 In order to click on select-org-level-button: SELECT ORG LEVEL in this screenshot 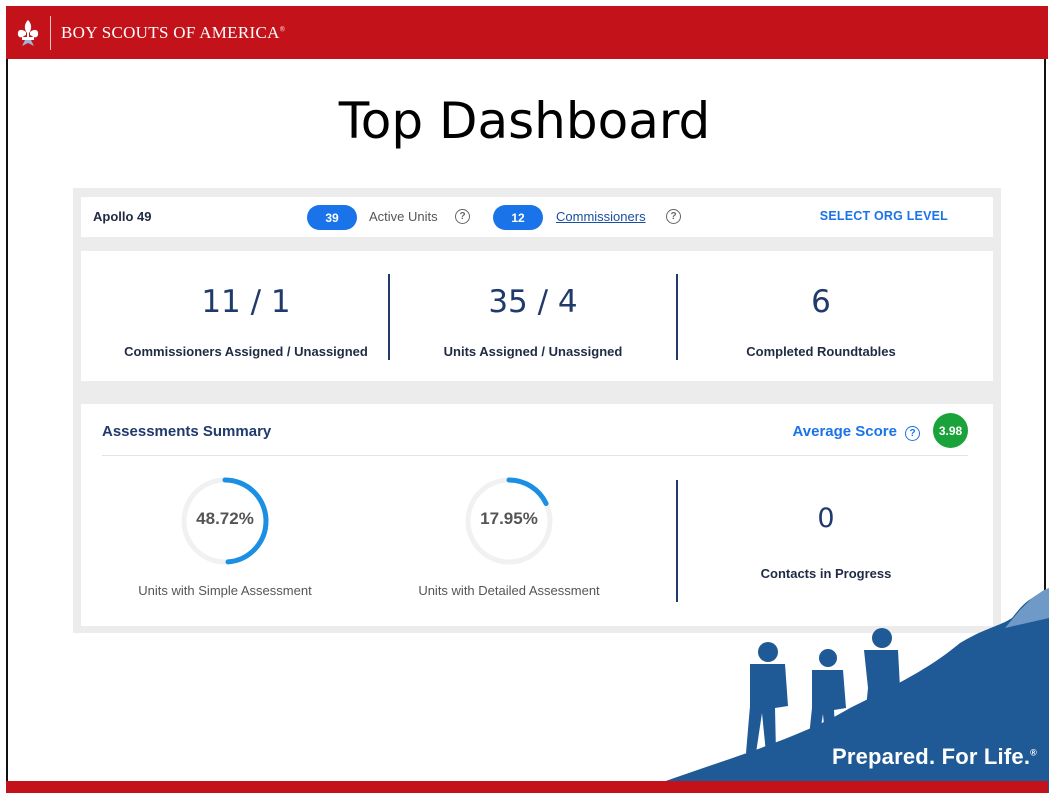, I will do `click(884, 216)`.